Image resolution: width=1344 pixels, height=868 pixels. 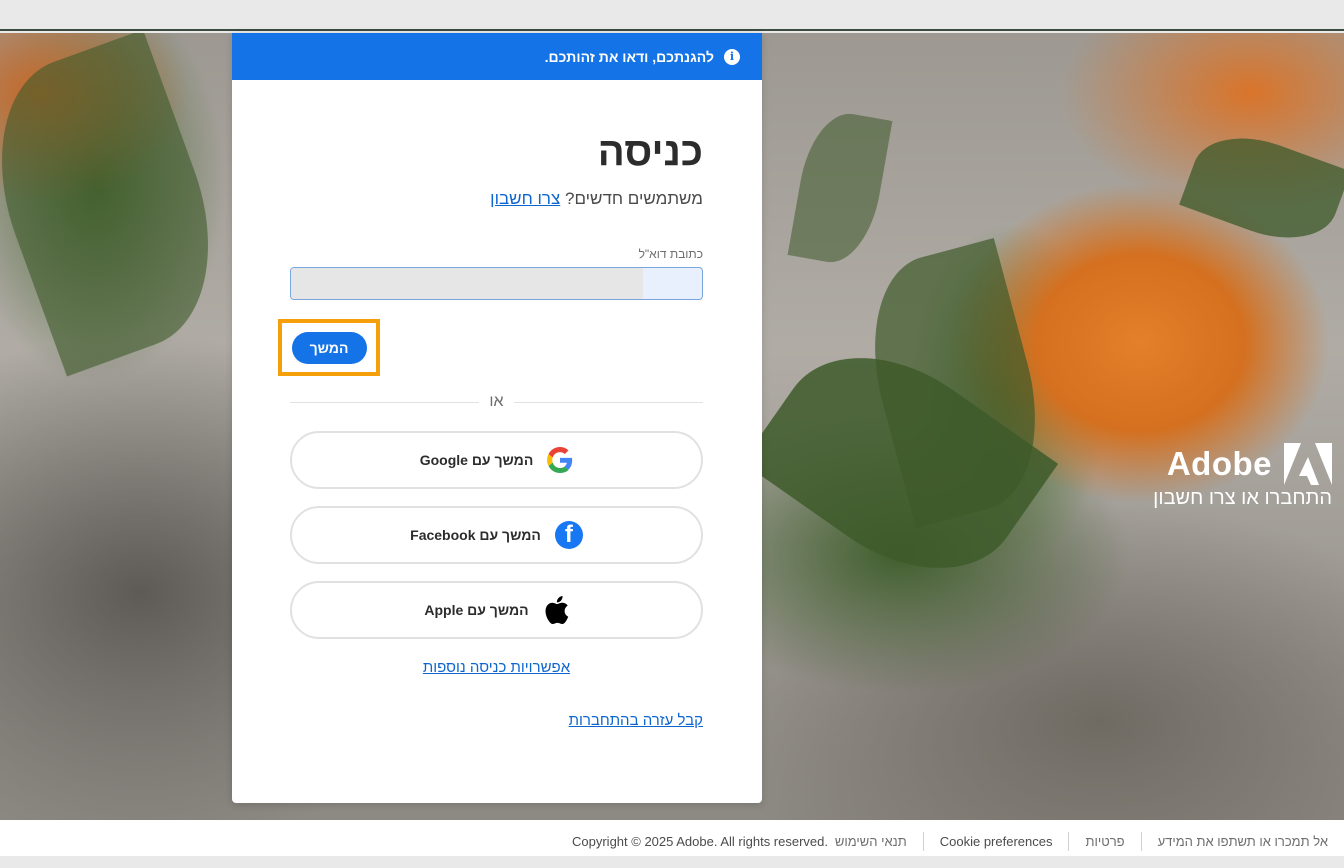 I want to click on continue-with-facebook-button: f המשך עם Facebook, so click(x=496, y=535).